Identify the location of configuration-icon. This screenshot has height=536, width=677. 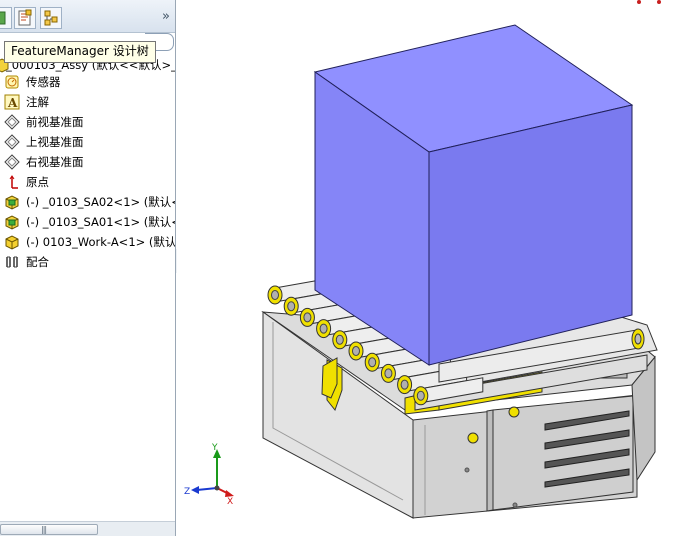
(51, 18).